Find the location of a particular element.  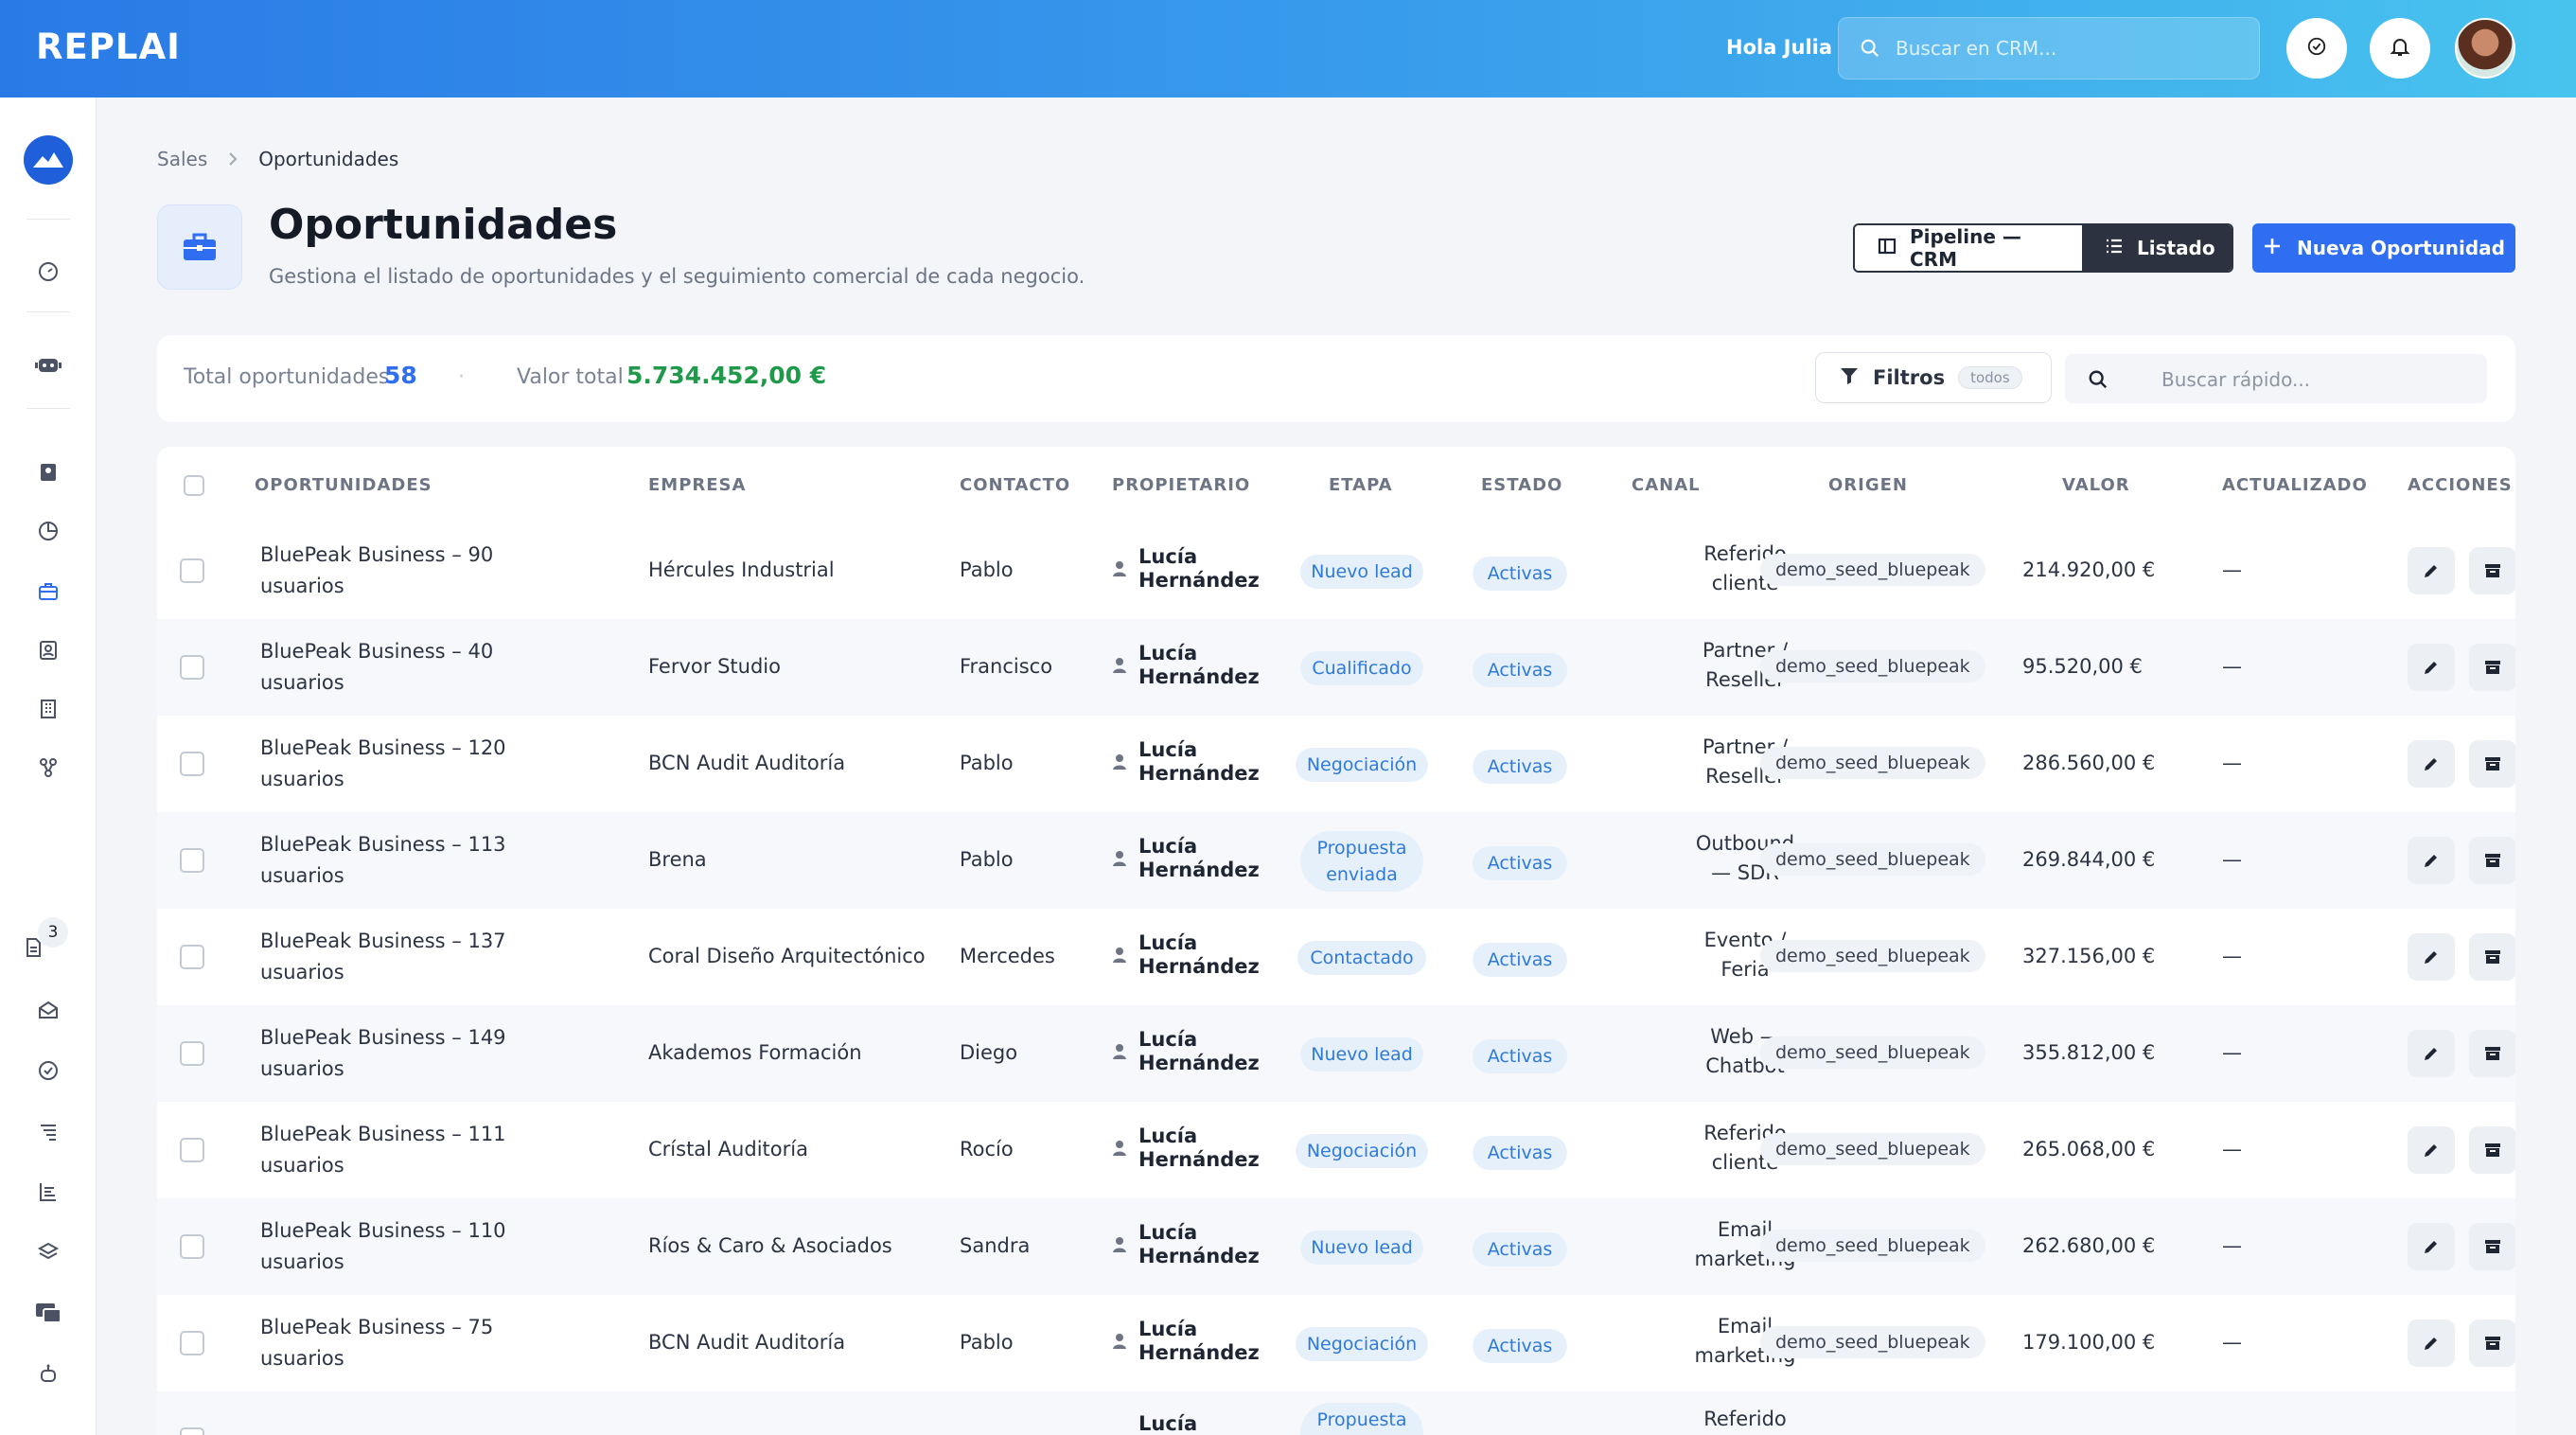

opportunity-name: BluePeak Business – 120 usuarios is located at coordinates (383, 764).